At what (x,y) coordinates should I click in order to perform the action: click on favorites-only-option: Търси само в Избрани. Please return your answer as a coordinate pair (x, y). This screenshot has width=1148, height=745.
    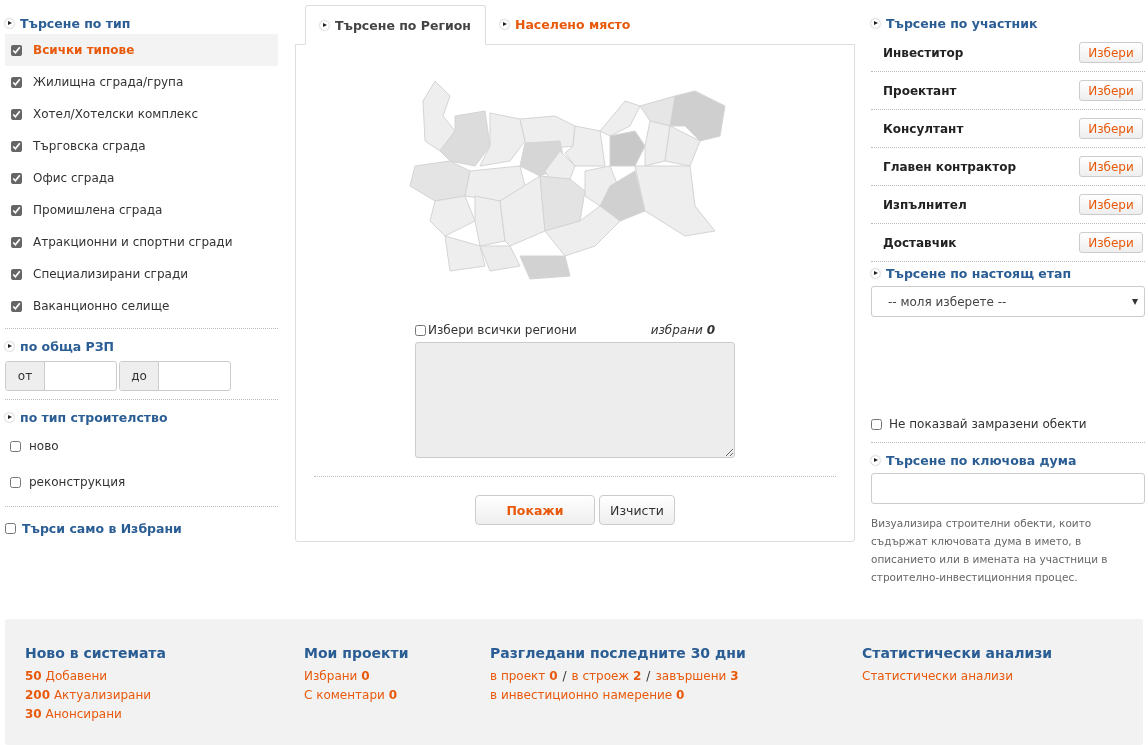
    Looking at the image, I should click on (141, 528).